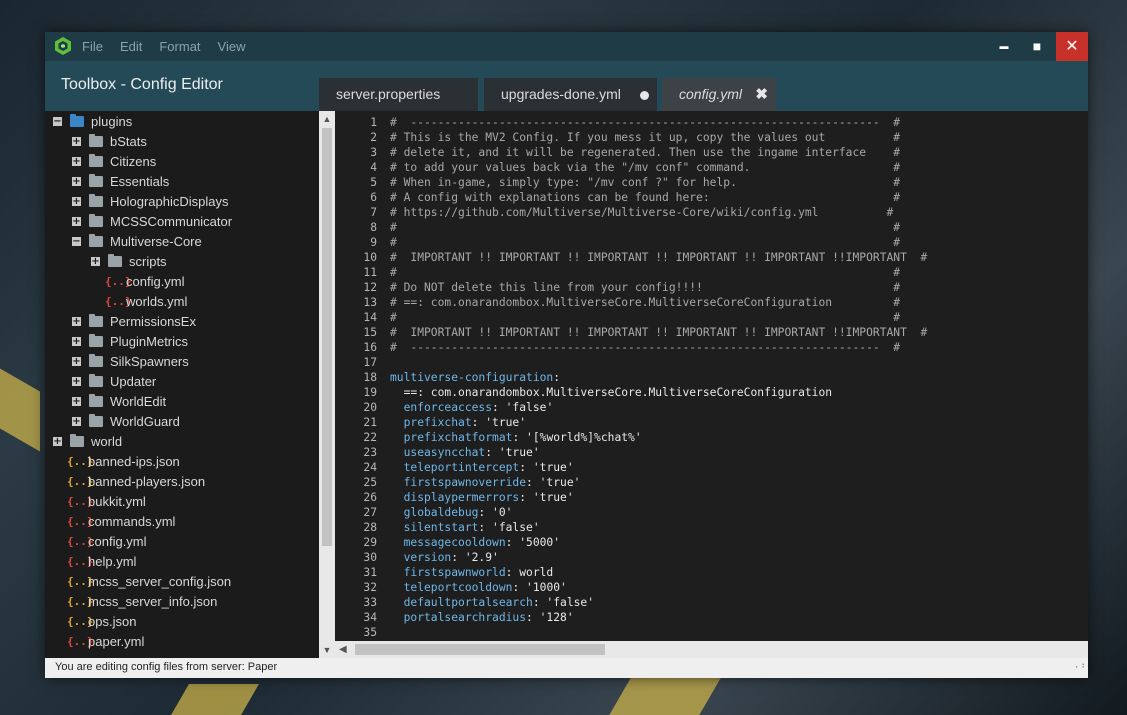  What do you see at coordinates (711, 617) in the screenshot?
I see `code-line: 34 portalsearchradius: '128'` at bounding box center [711, 617].